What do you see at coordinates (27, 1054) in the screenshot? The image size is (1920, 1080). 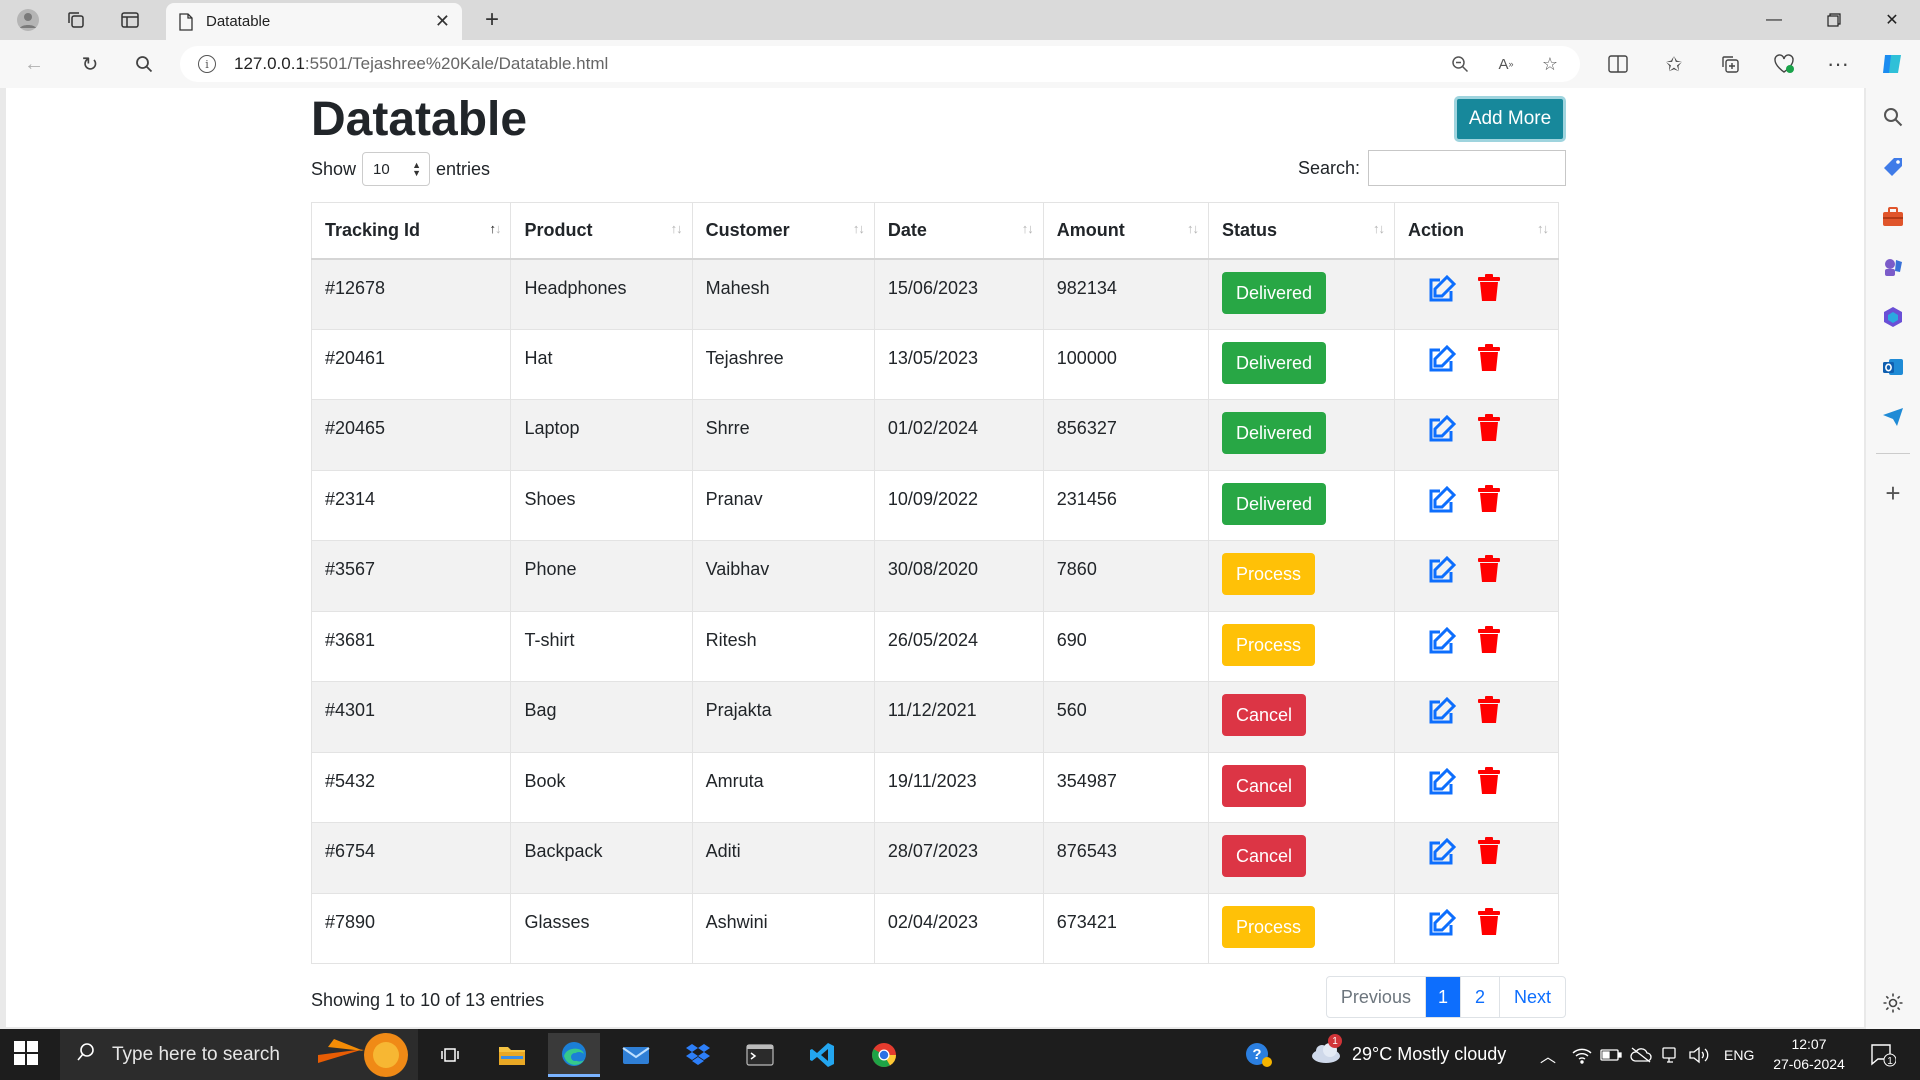 I see `windows-start-icon` at bounding box center [27, 1054].